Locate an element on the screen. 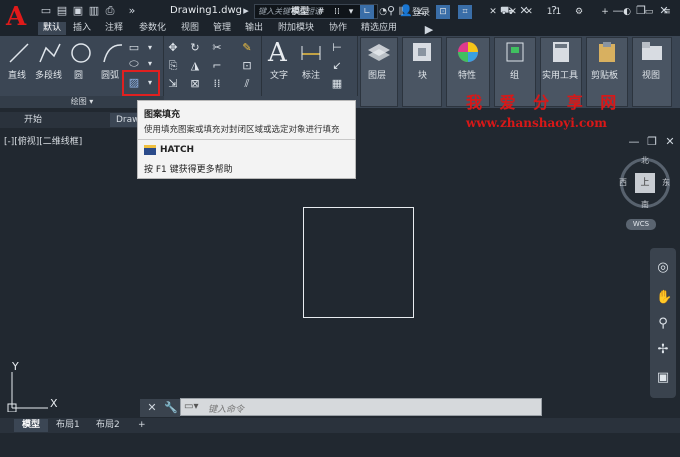 The image size is (680, 457). trim-icon: ✂ is located at coordinates (217, 48).